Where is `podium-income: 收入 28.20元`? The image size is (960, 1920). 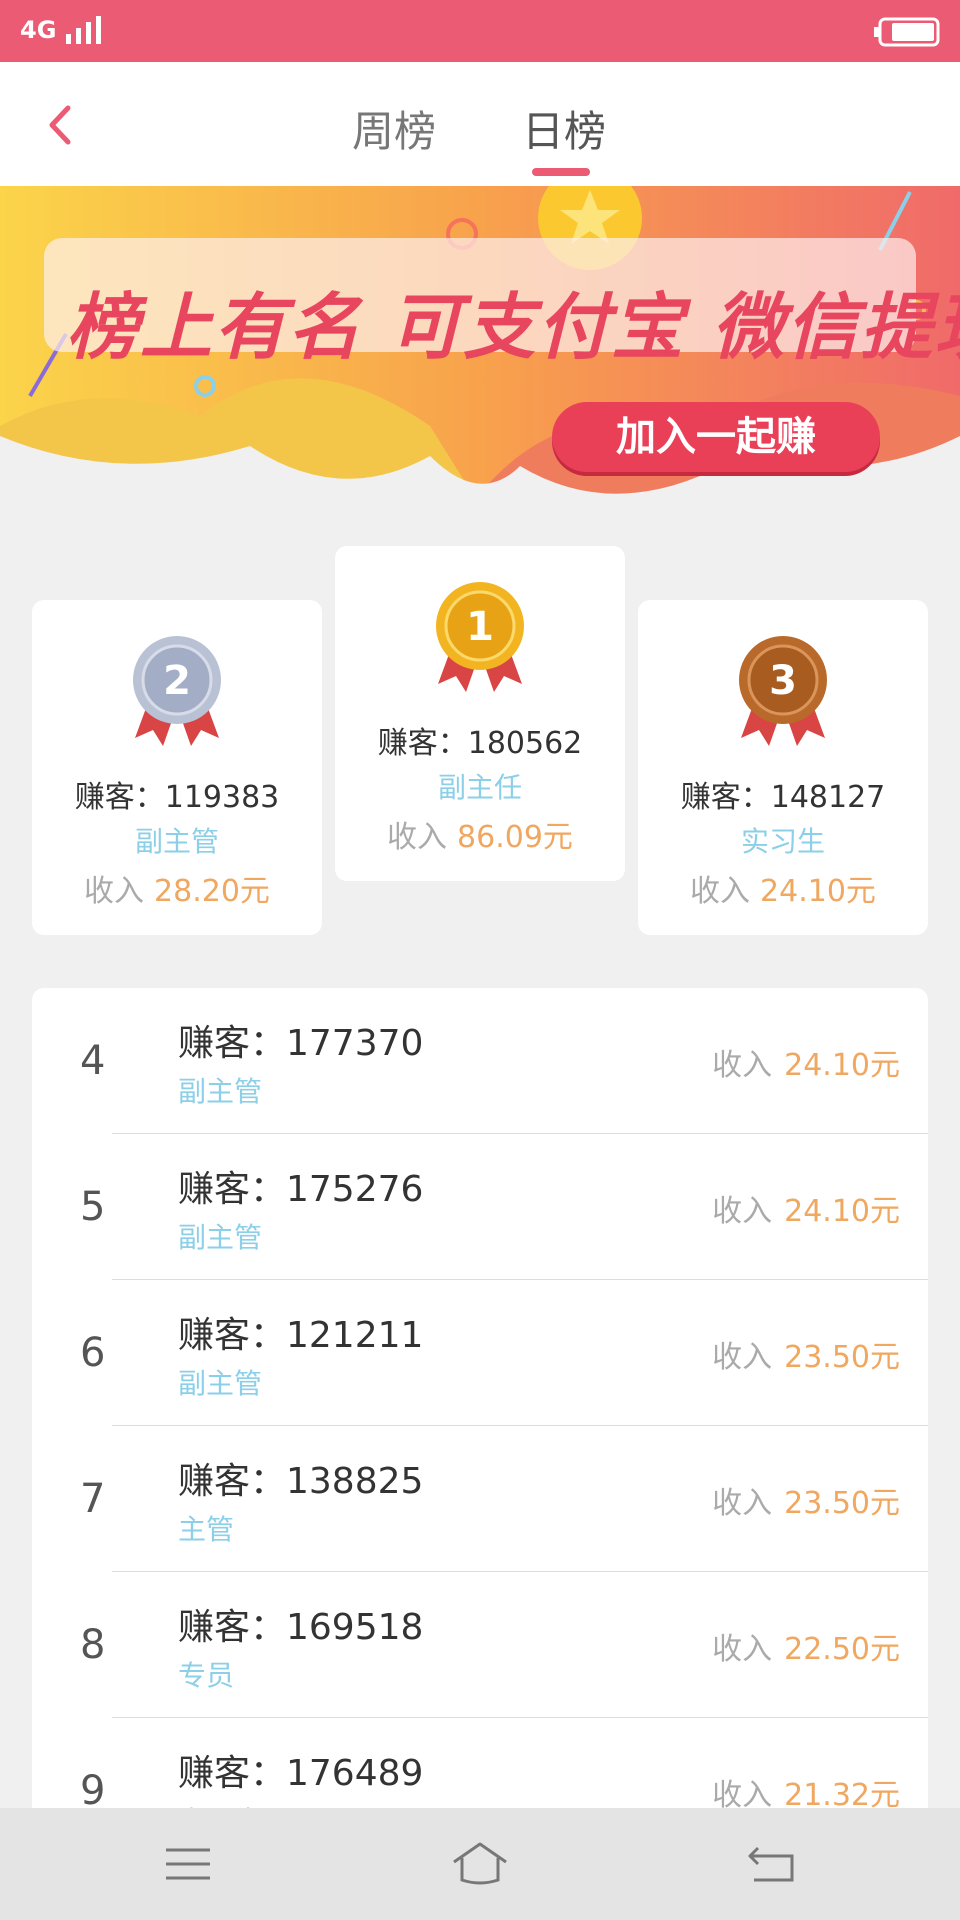 podium-income: 收入 28.20元 is located at coordinates (177, 888).